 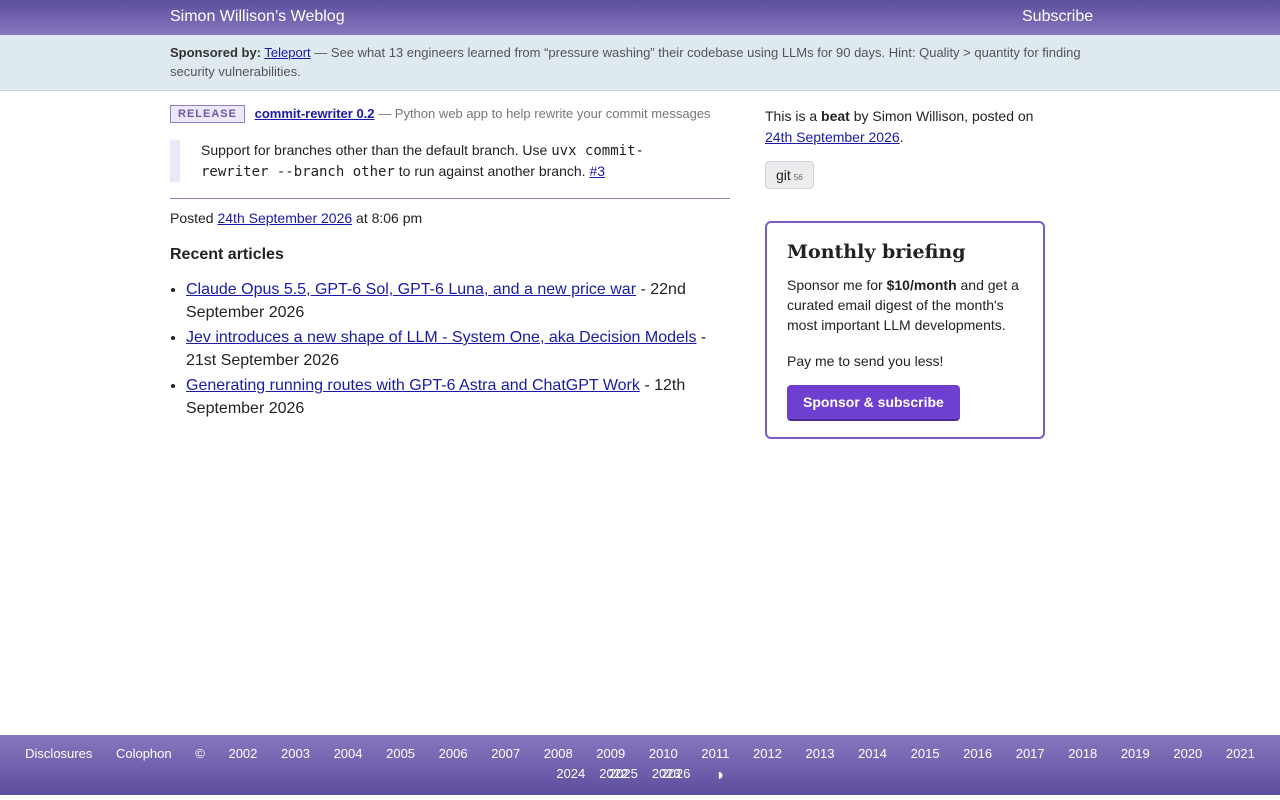 I want to click on beat-text-end: ., so click(x=901, y=137).